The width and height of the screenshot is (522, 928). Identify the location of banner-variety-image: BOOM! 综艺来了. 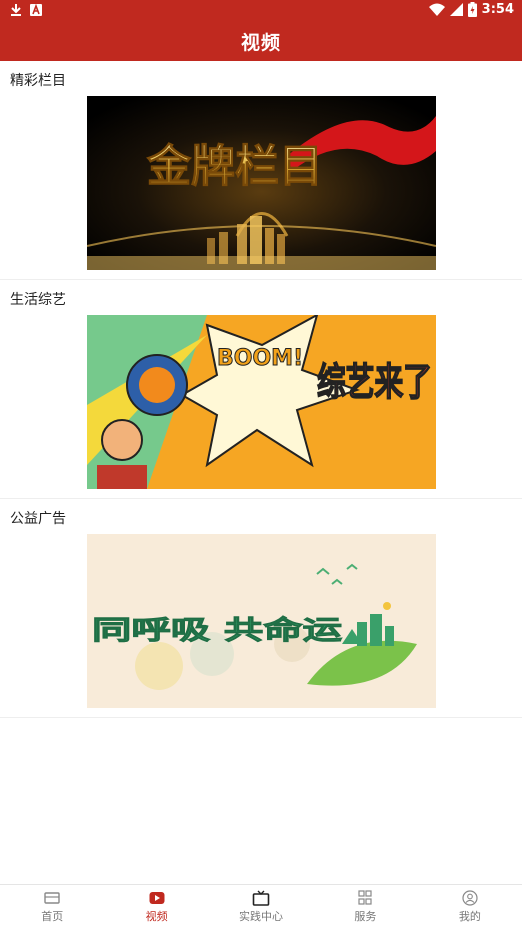
(261, 402).